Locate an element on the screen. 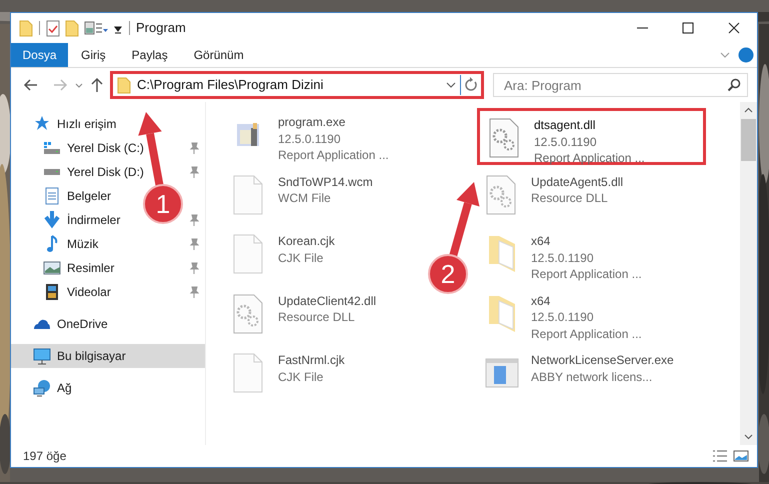  ribbon-tab: Görünüm is located at coordinates (218, 55).